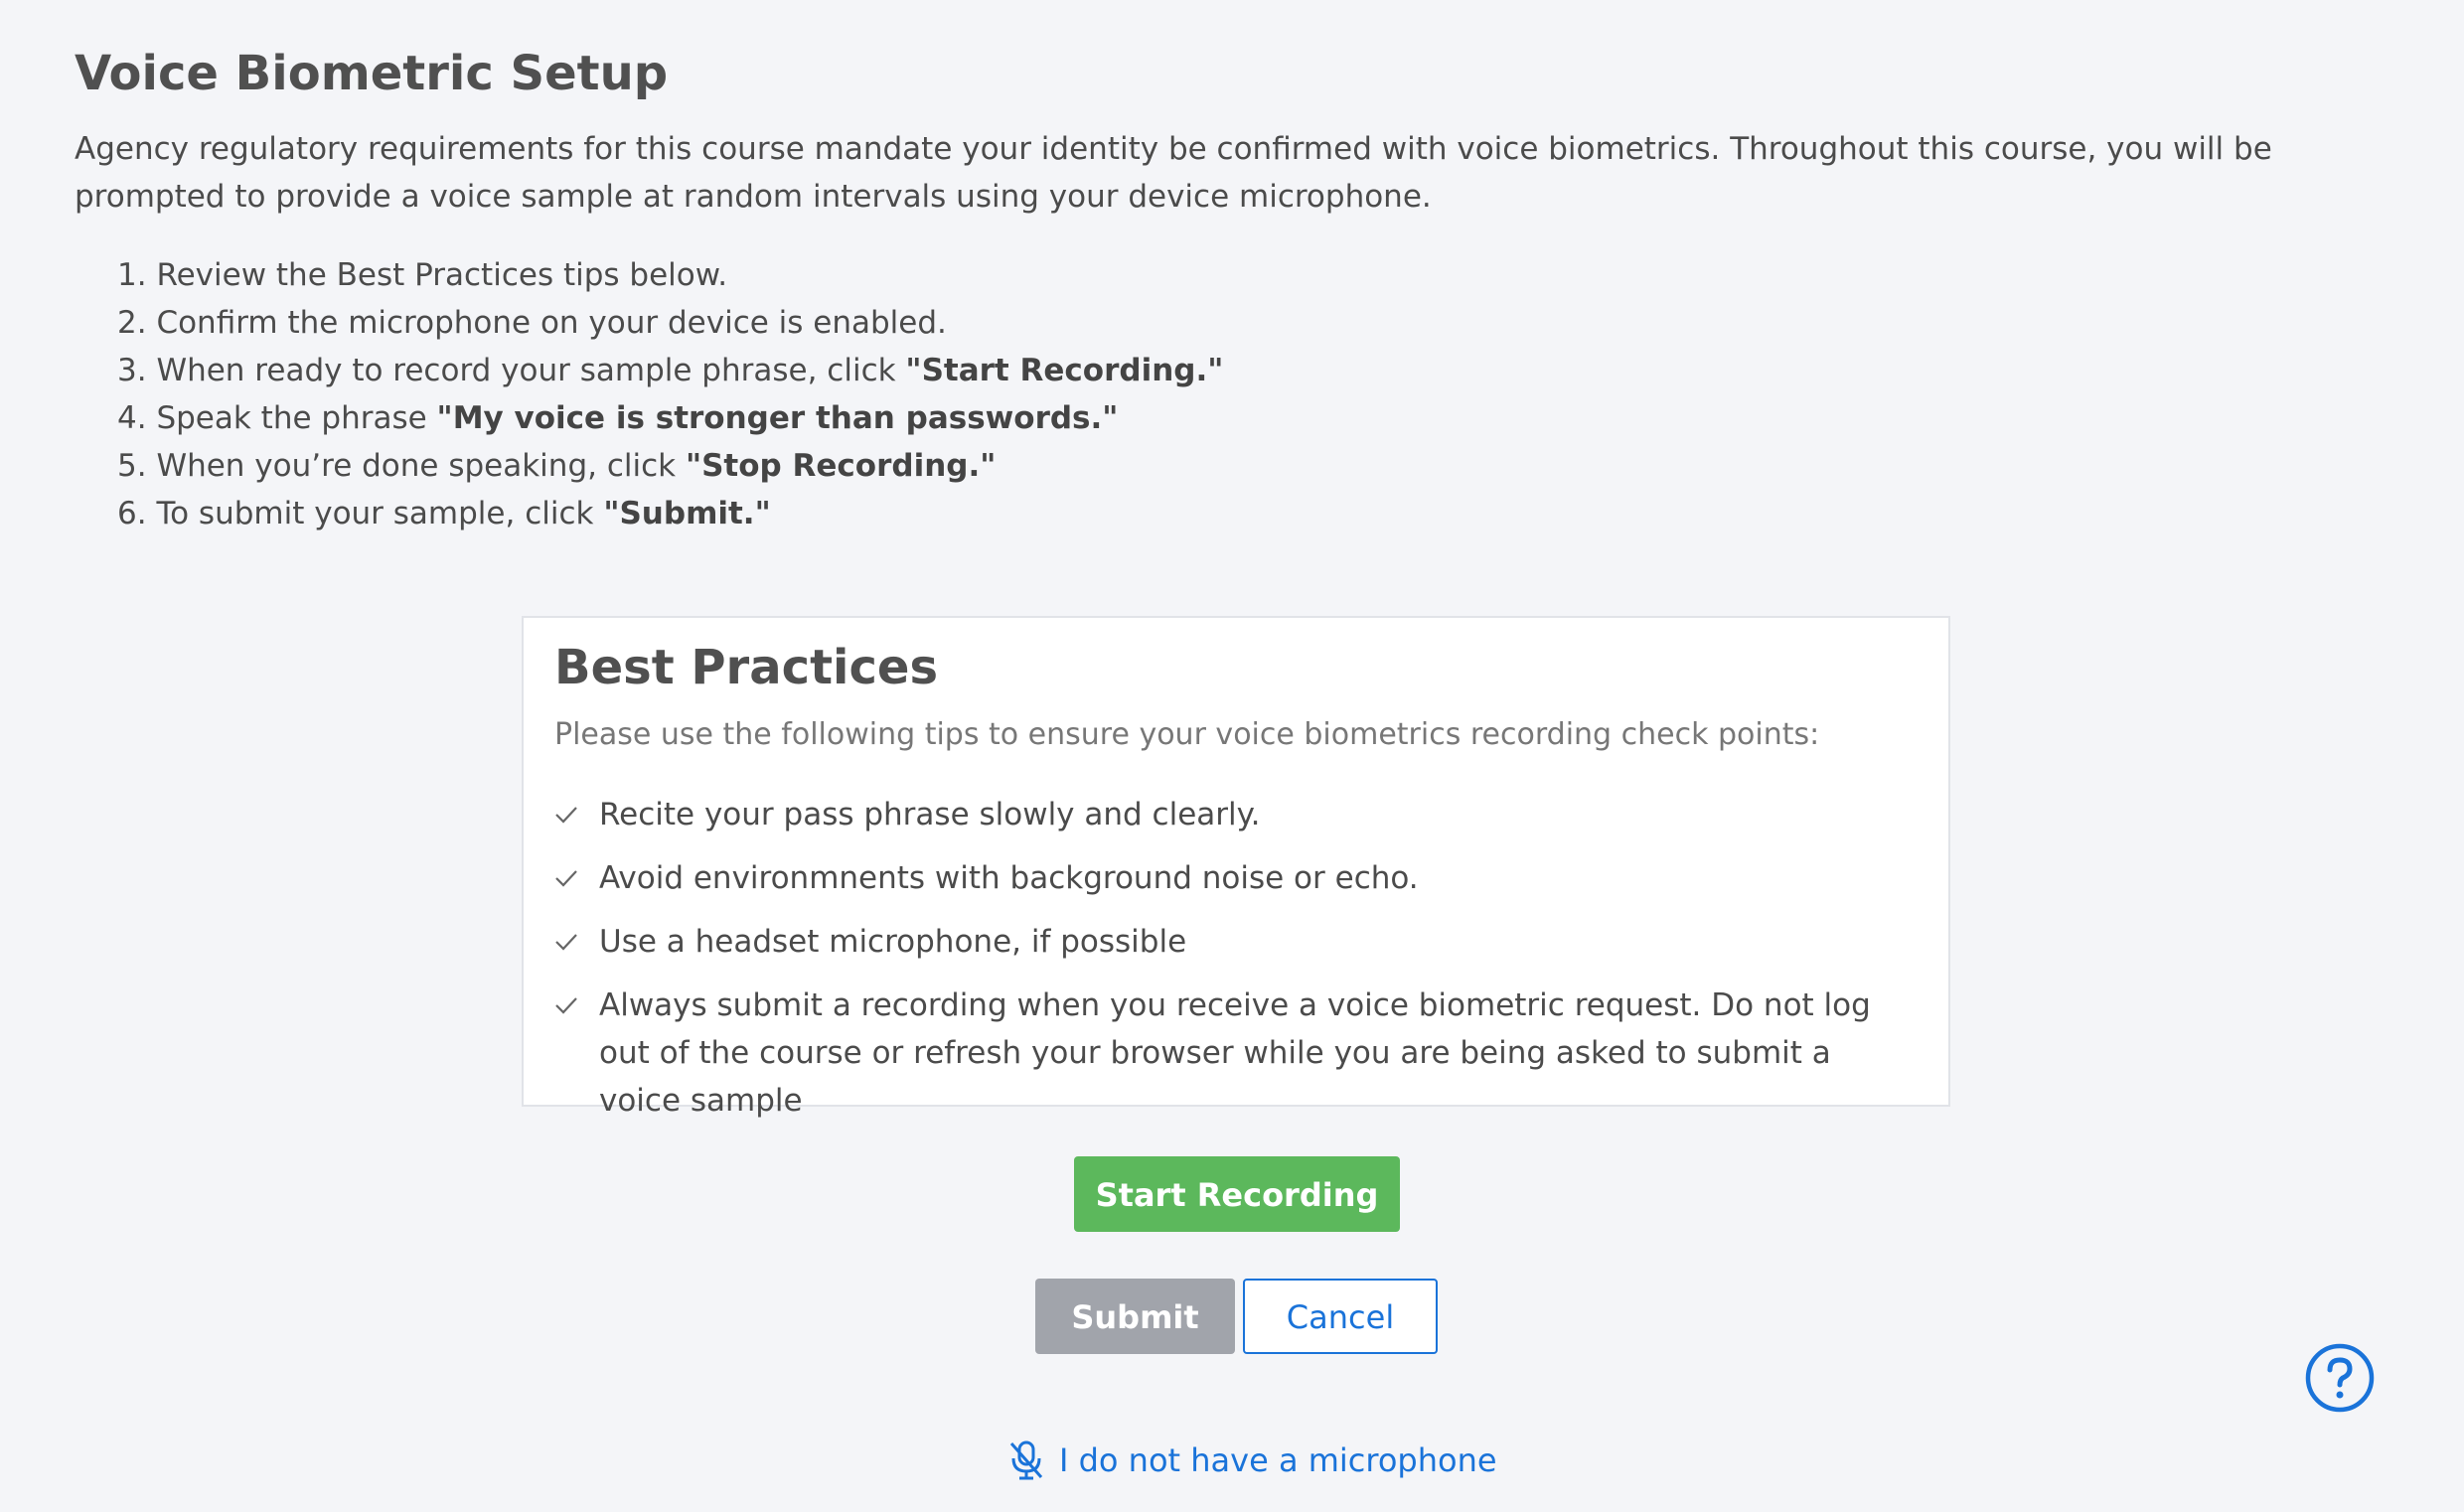 Image resolution: width=2464 pixels, height=1512 pixels. I want to click on step-emphasis: "Stop Recording.", so click(841, 466).